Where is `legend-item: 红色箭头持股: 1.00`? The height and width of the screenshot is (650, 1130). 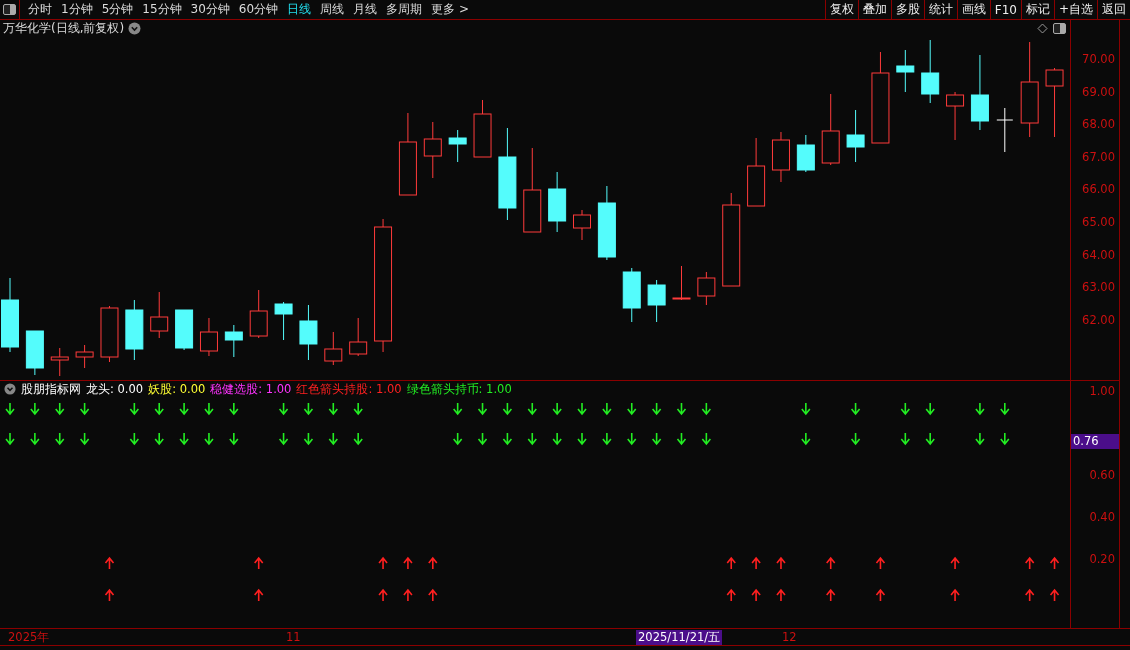
legend-item: 红色箭头持股: 1.00 is located at coordinates (349, 389).